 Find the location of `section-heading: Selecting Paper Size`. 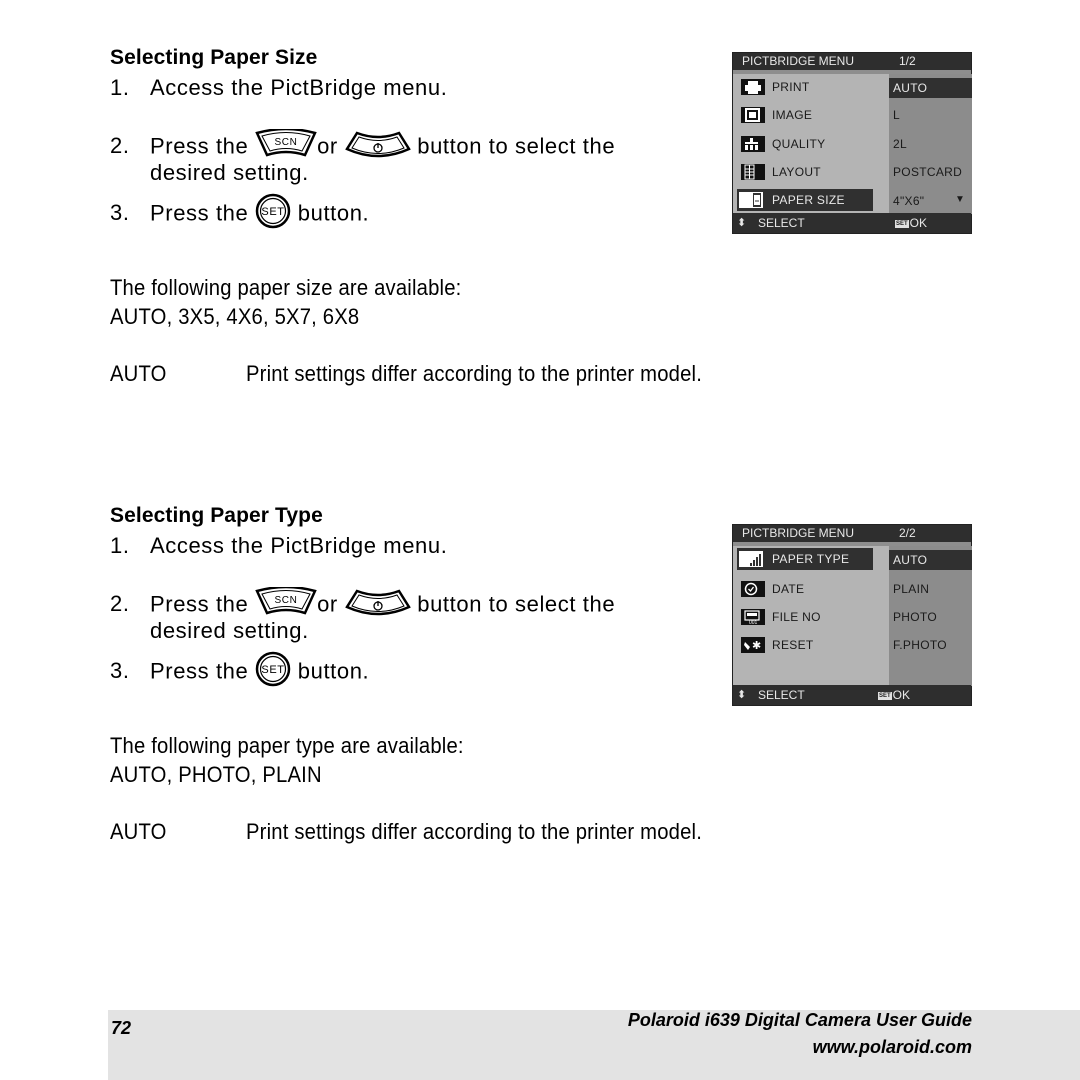

section-heading: Selecting Paper Size is located at coordinates (214, 57).